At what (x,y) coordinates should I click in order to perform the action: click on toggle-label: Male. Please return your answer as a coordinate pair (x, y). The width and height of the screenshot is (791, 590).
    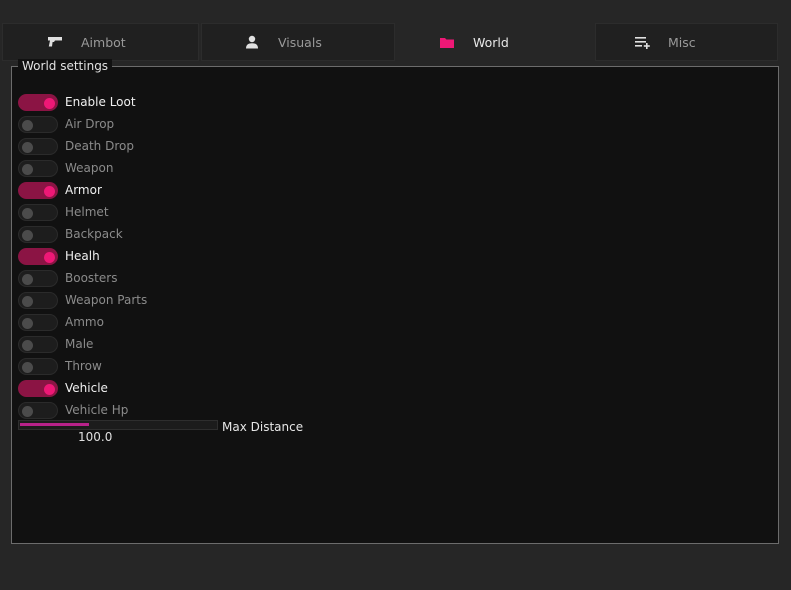
    Looking at the image, I should click on (79, 344).